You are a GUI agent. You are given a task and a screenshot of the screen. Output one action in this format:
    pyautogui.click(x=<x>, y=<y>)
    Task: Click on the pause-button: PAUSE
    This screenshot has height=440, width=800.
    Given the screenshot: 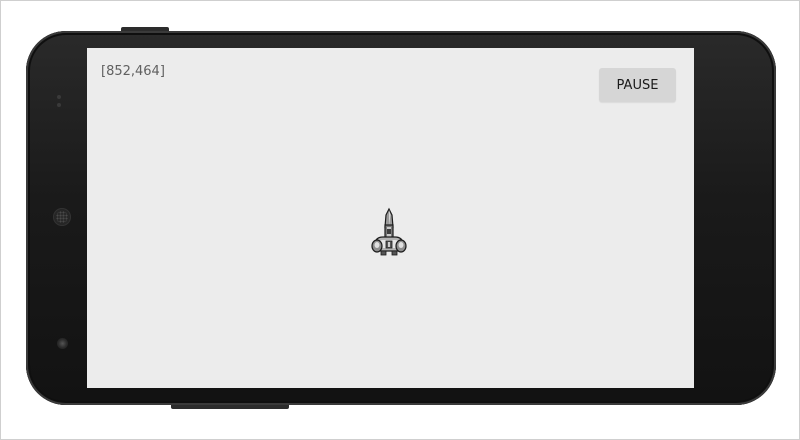 What is the action you would take?
    pyautogui.click(x=637, y=85)
    